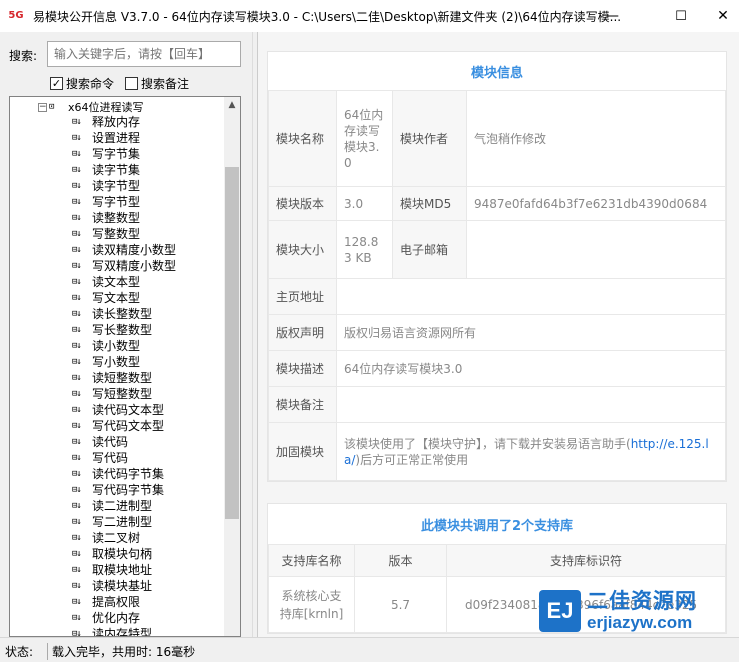 The width and height of the screenshot is (739, 662). What do you see at coordinates (124, 410) in the screenshot?
I see `tree-item: ⊟↓ 读代码文本型` at bounding box center [124, 410].